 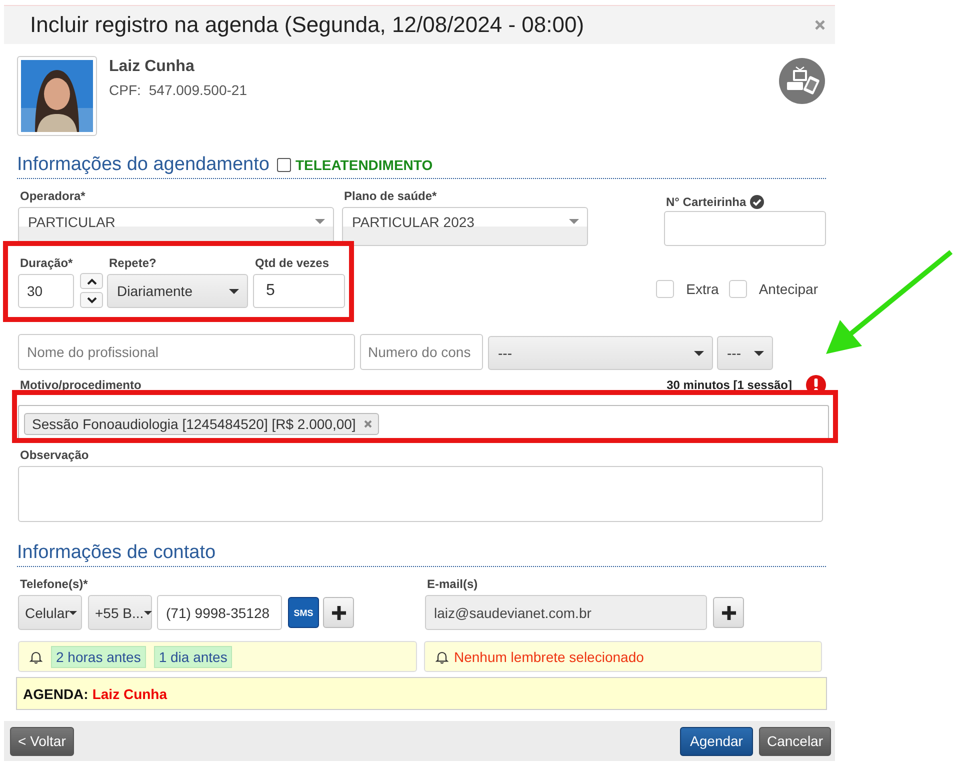 What do you see at coordinates (421, 352) in the screenshot?
I see `council-number-input: Numero do cons` at bounding box center [421, 352].